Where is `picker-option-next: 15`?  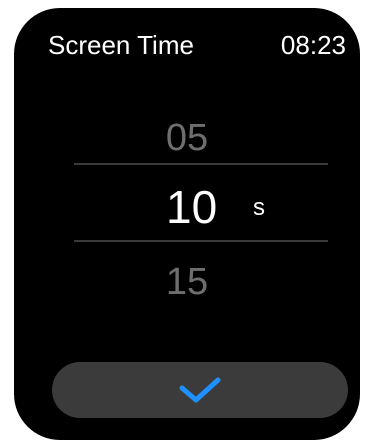 picker-option-next: 15 is located at coordinates (187, 282).